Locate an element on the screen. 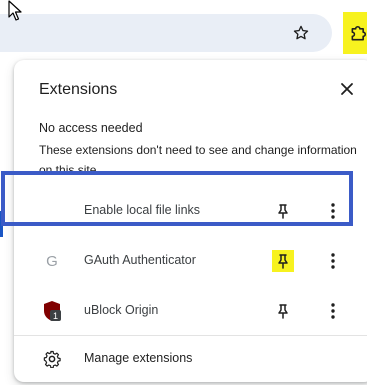 This screenshot has width=367, height=385. bookmark-star-button is located at coordinates (301, 33).